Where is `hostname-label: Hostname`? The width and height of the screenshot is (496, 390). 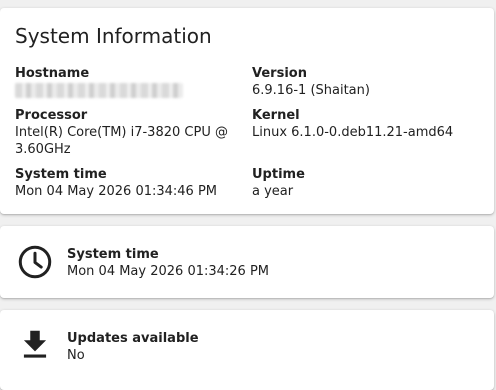
hostname-label: Hostname is located at coordinates (52, 73).